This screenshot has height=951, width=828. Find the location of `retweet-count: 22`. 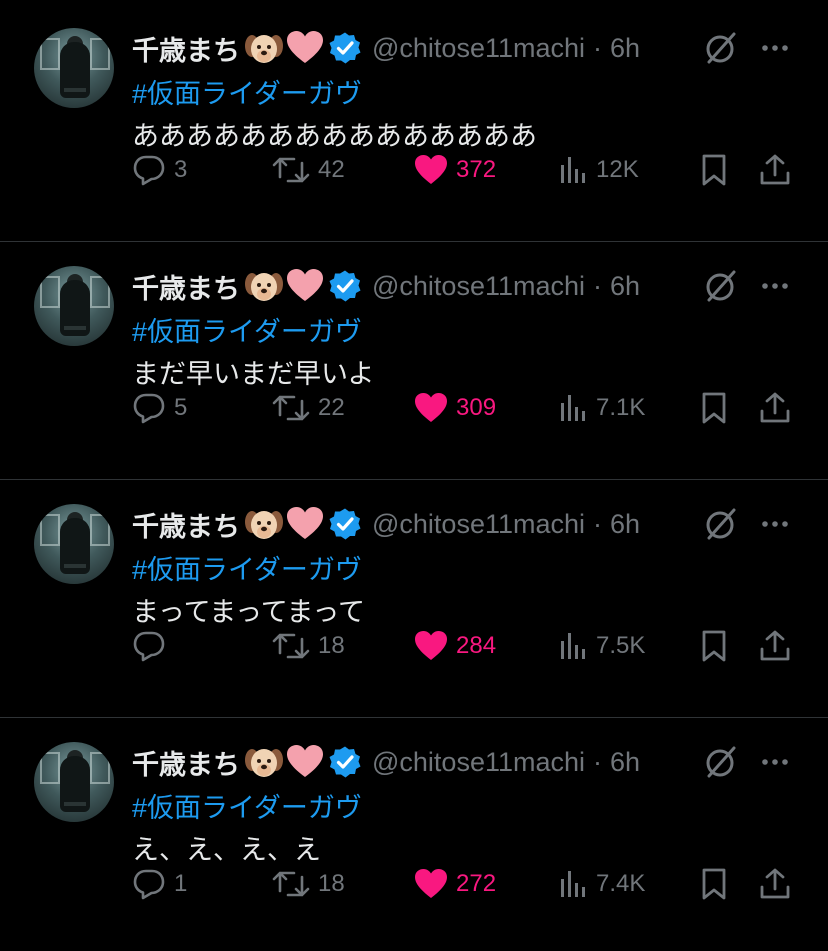

retweet-count: 22 is located at coordinates (331, 407).